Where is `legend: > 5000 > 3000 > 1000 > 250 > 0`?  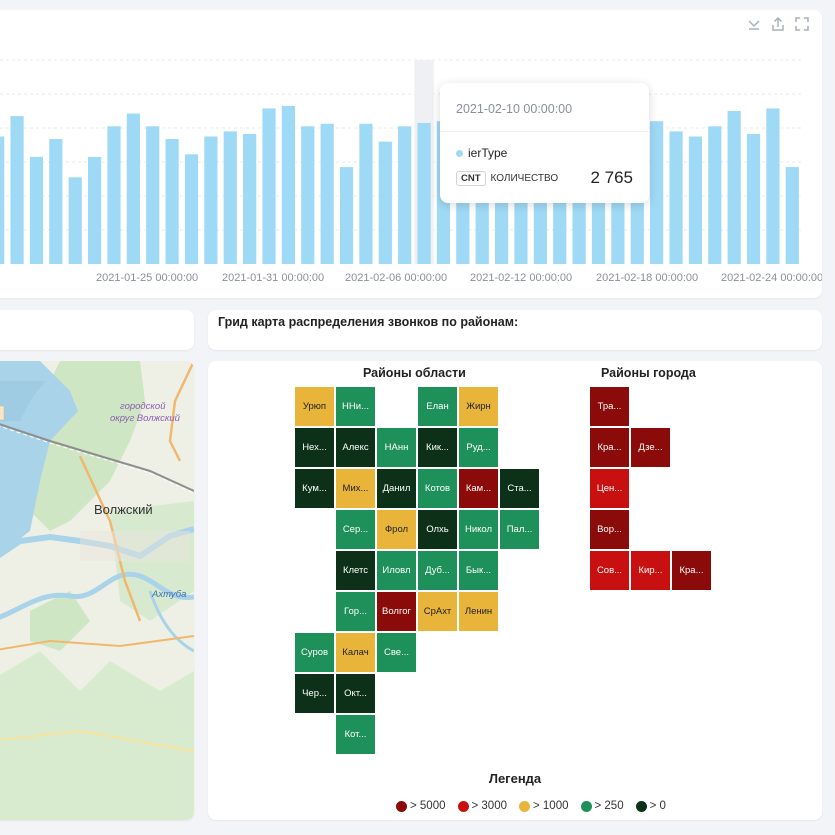
legend: > 5000 > 3000 > 1000 > 250 > 0 is located at coordinates (531, 806).